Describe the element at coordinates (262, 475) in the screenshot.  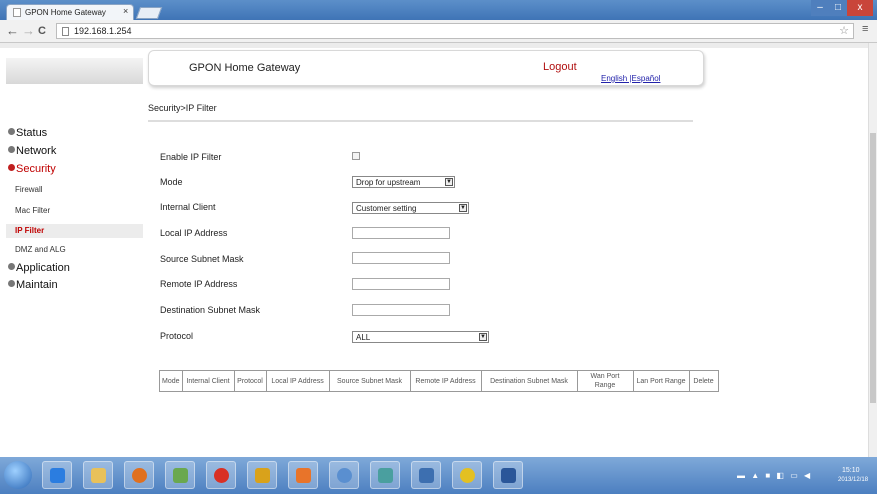
I see `paint-taskbar-icon` at that location.